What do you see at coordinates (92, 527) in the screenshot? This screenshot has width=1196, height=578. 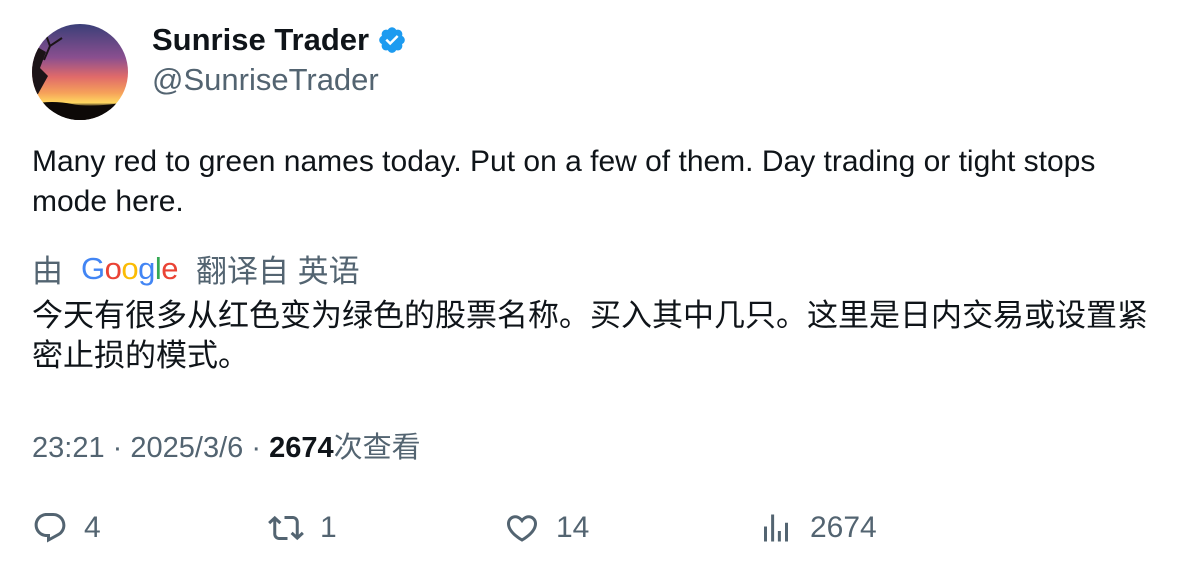 I see `reply-count: 4` at bounding box center [92, 527].